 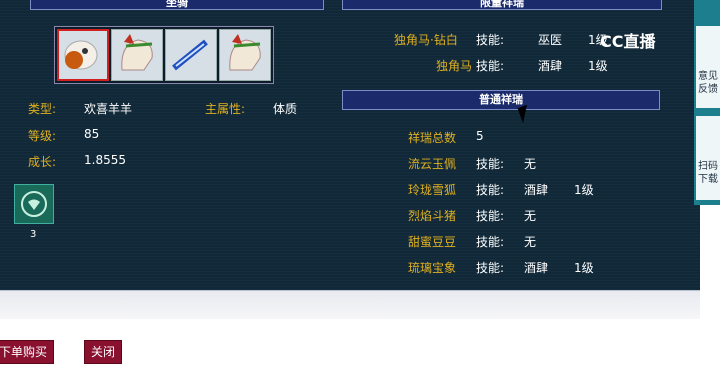 What do you see at coordinates (103, 352) in the screenshot?
I see `close-button: 关闭` at bounding box center [103, 352].